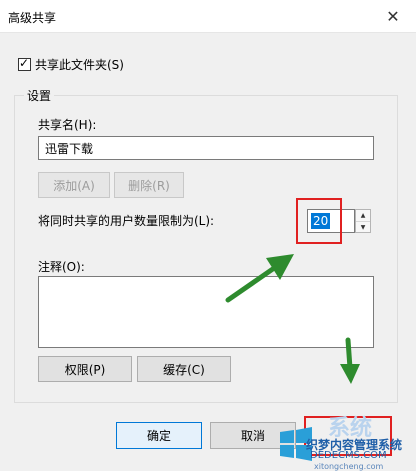  Describe the element at coordinates (319, 221) in the screenshot. I see `highlight-box-limit` at that location.